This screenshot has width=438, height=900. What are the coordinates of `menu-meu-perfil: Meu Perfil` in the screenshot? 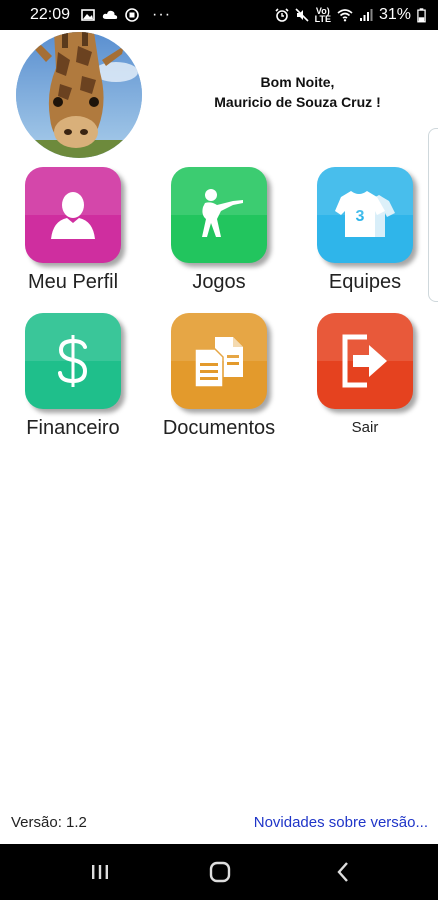 It's located at (73, 230).